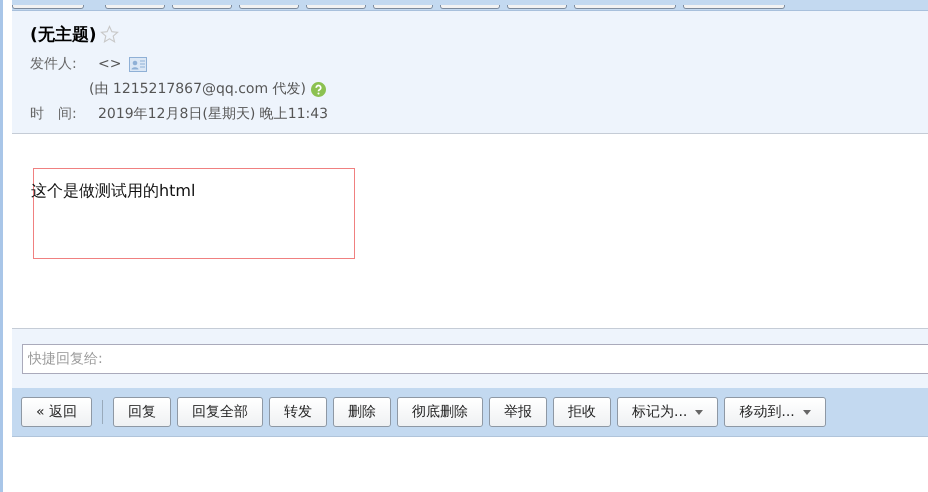 Image resolution: width=928 pixels, height=492 pixels. I want to click on help-icon, so click(318, 89).